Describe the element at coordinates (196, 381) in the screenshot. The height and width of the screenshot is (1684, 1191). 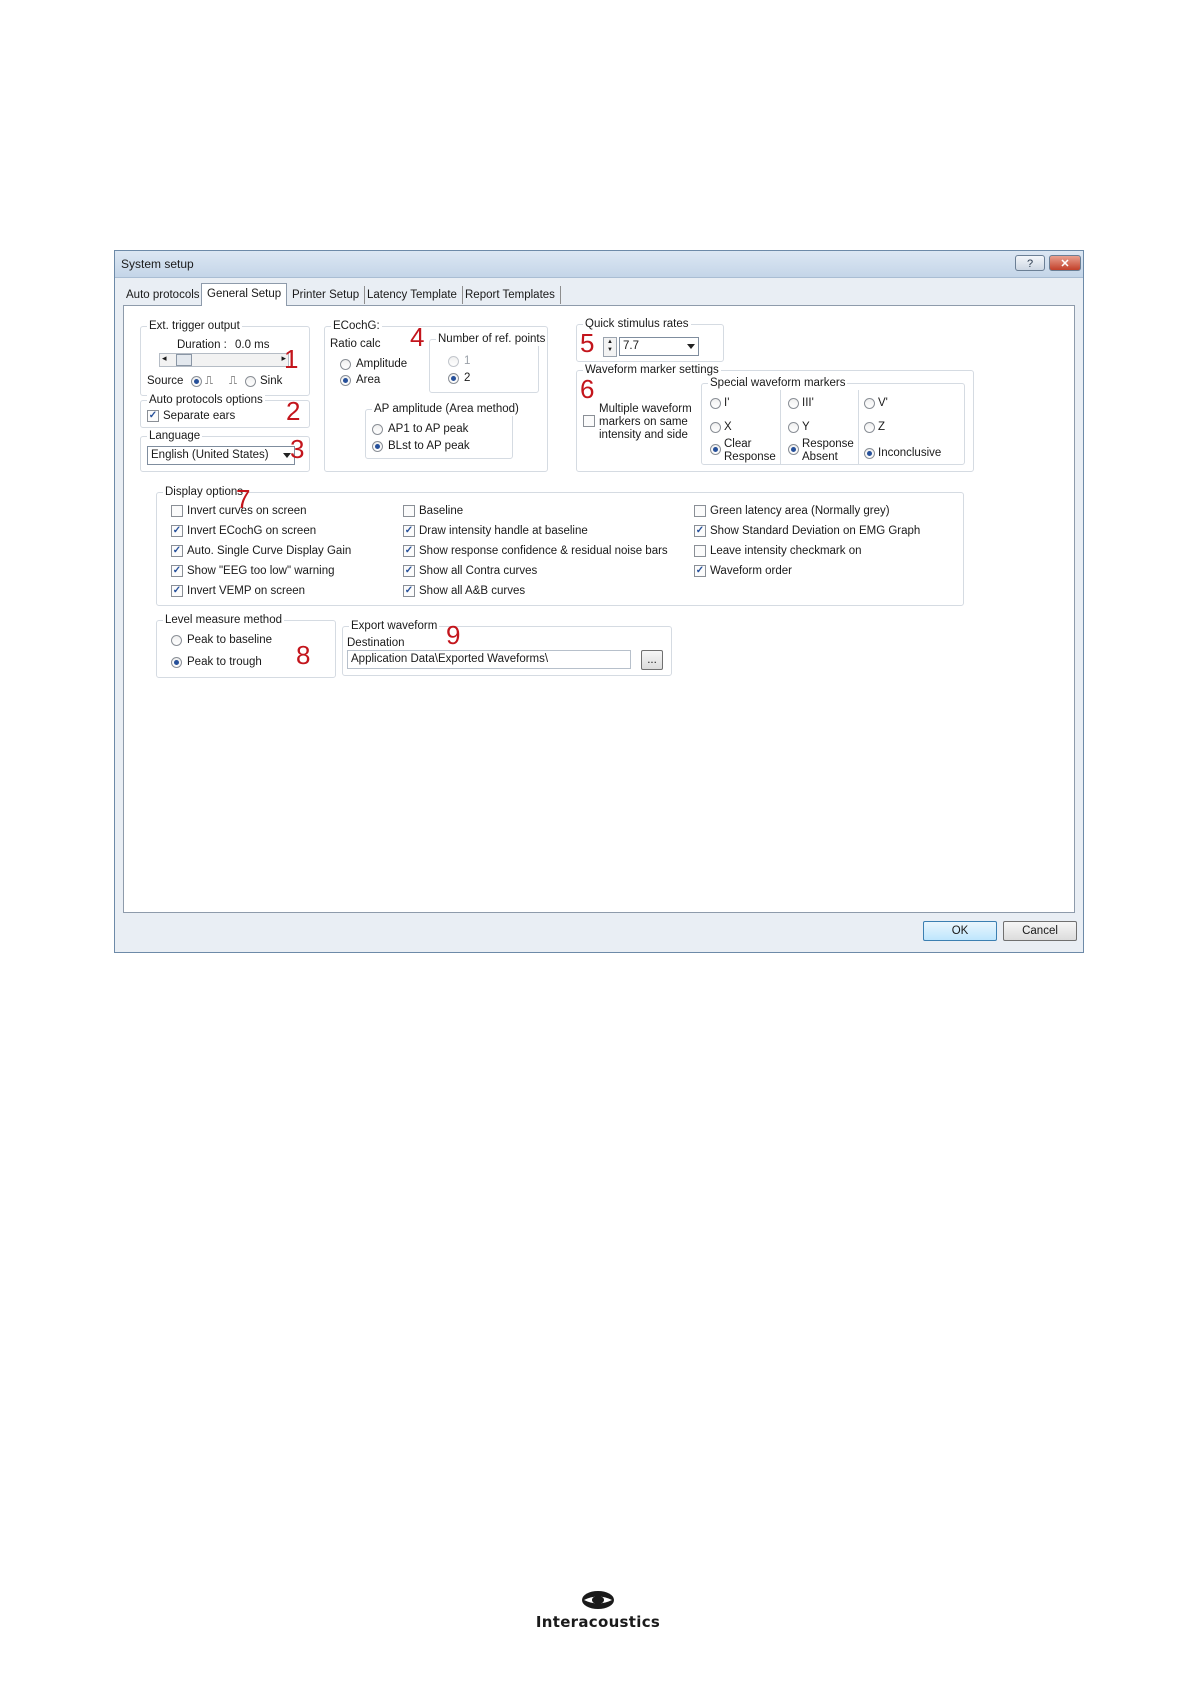
I see `source-rising-radio` at that location.